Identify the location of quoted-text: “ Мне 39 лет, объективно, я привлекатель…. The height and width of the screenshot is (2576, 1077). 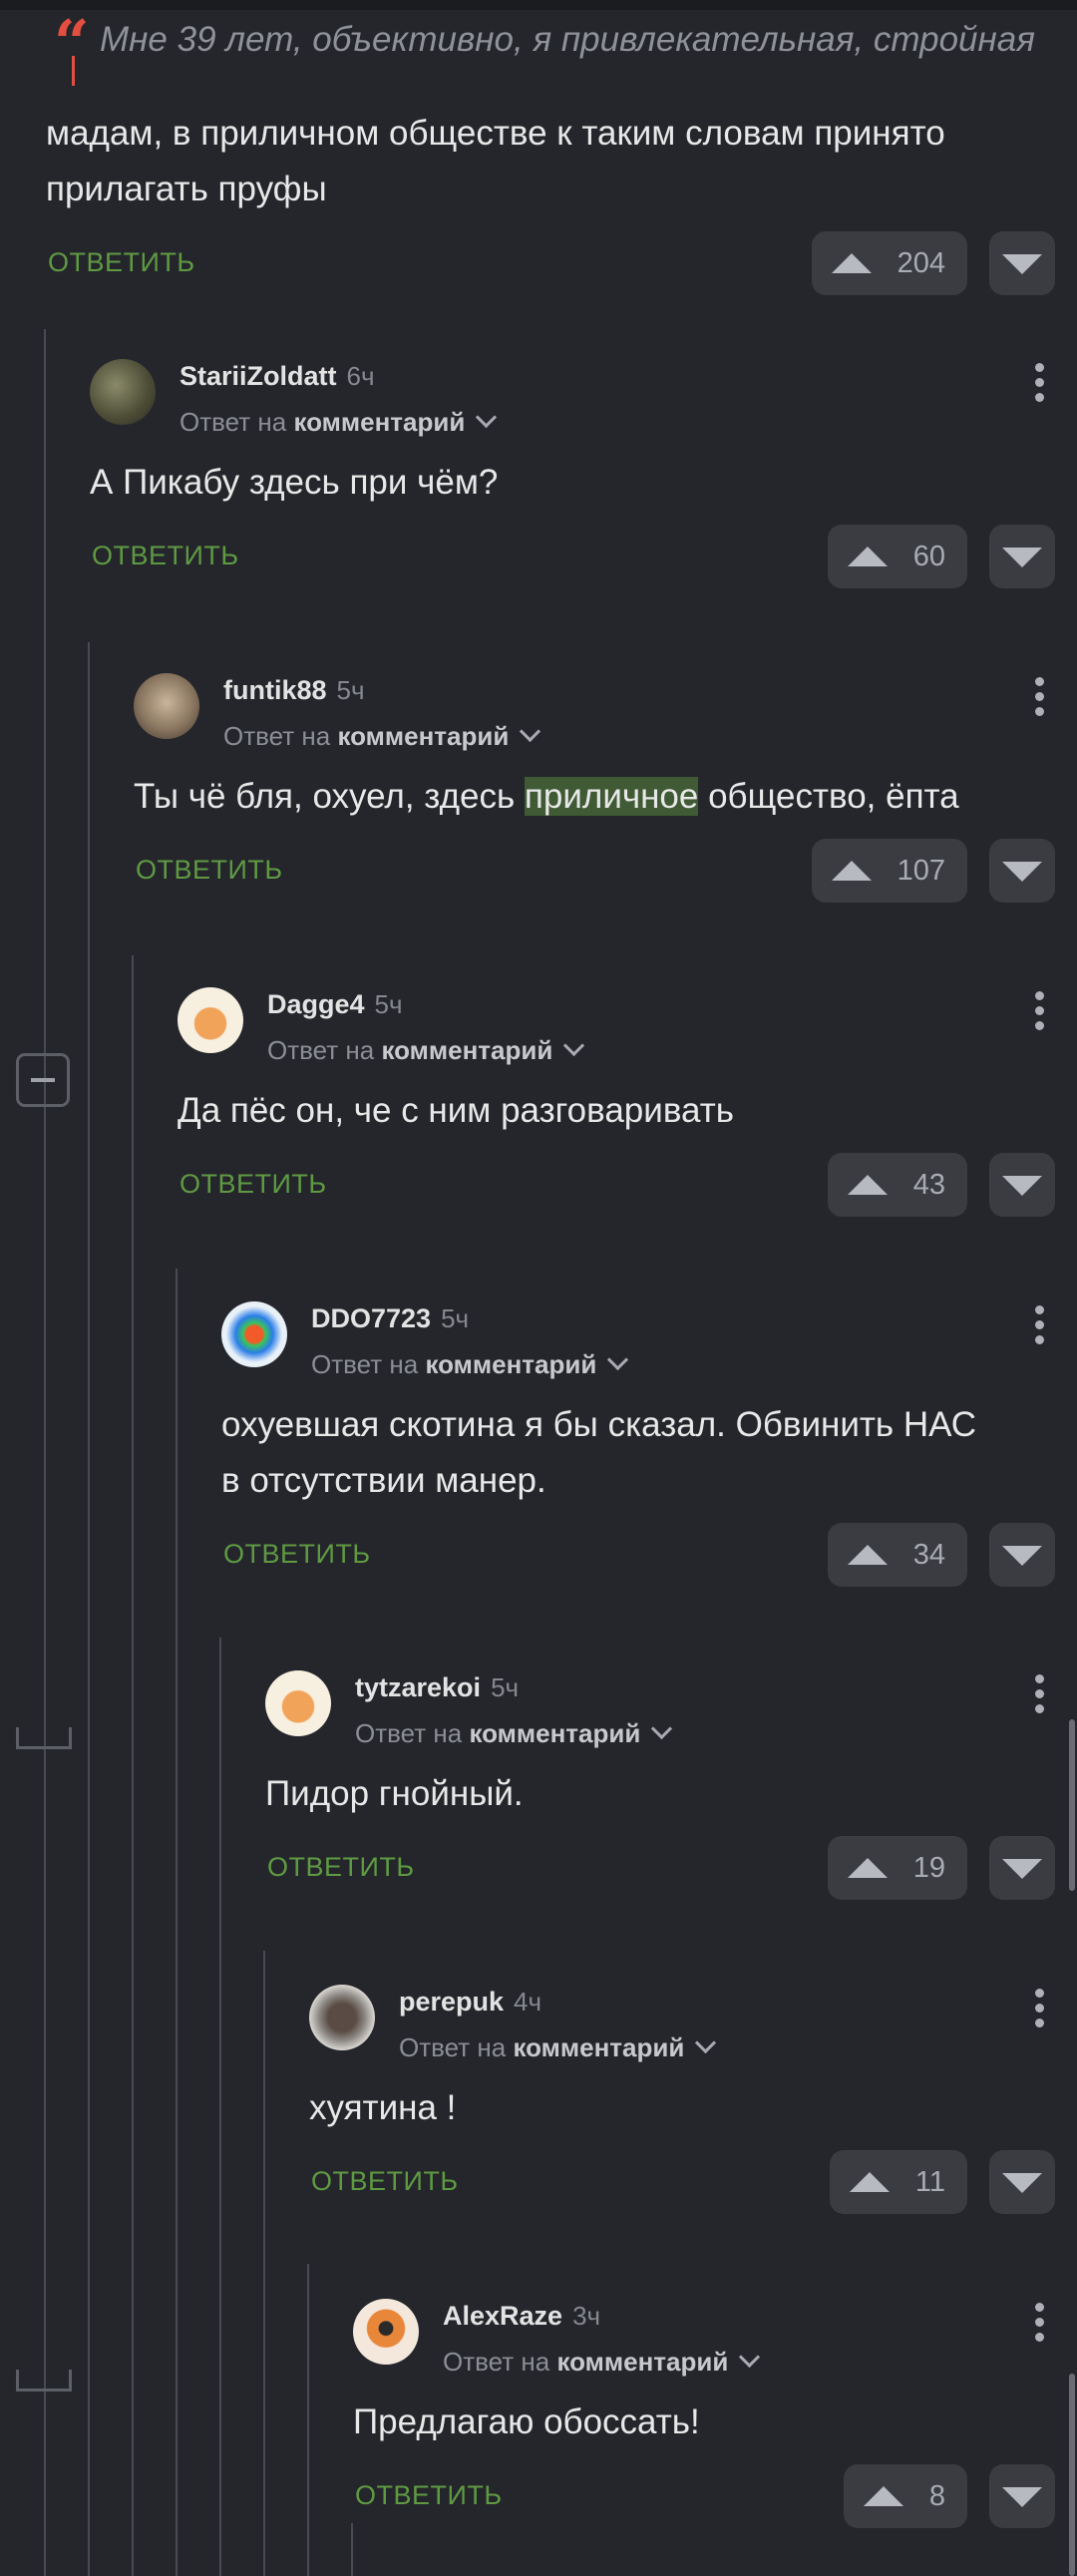
(551, 47).